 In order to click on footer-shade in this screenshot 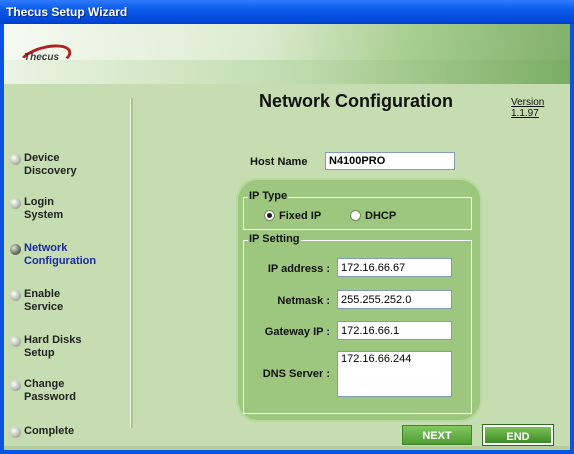, I will do `click(287, 448)`.